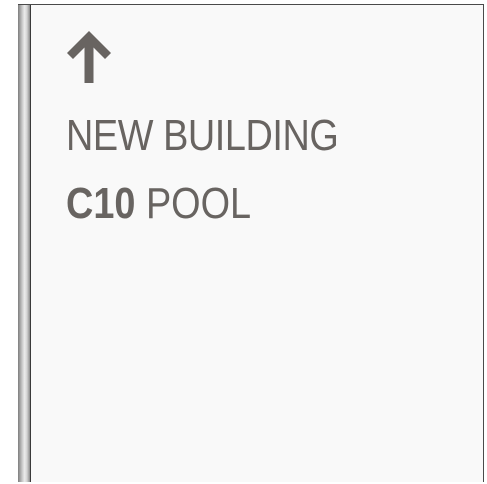  I want to click on sign-edge, so click(24, 243).